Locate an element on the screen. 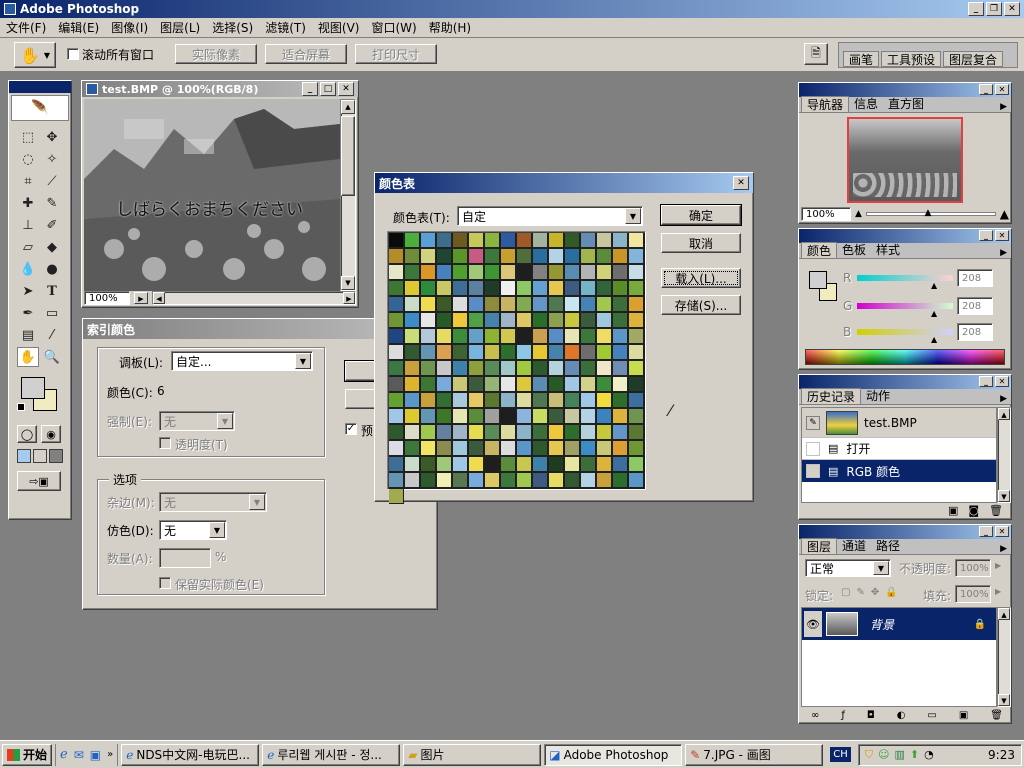 The height and width of the screenshot is (768, 1024). channel-r-field: 208 is located at coordinates (975, 278).